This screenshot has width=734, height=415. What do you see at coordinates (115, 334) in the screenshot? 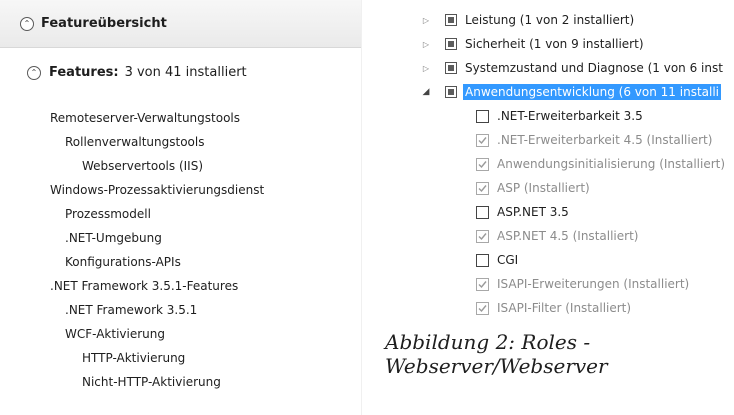
I see `feature-item-wcf-activation: WCF-Aktivierung` at bounding box center [115, 334].